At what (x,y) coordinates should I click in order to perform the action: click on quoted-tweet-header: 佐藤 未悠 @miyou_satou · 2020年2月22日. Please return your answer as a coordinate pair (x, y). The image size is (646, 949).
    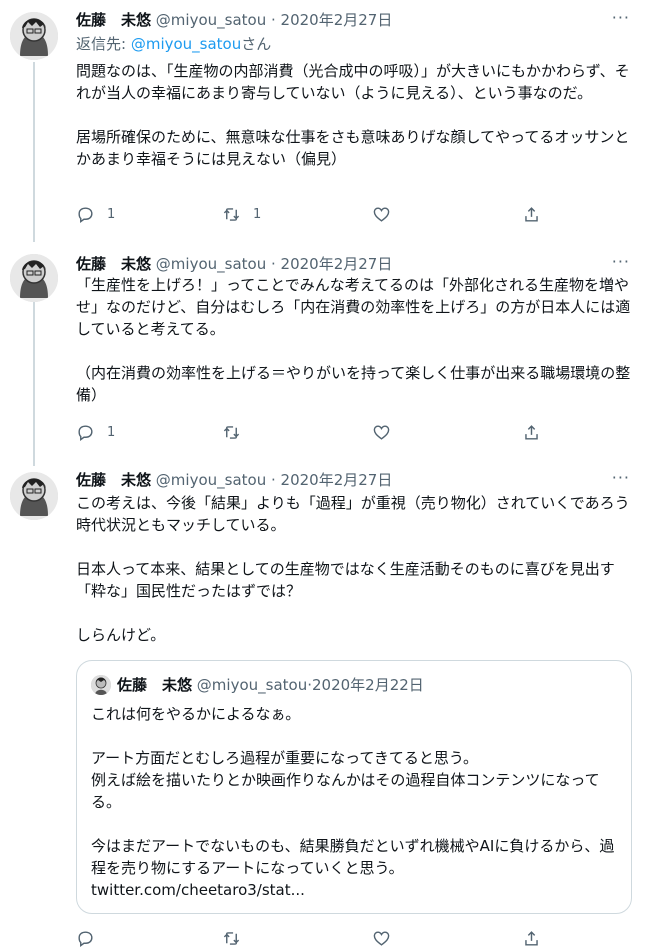
    Looking at the image, I should click on (257, 685).